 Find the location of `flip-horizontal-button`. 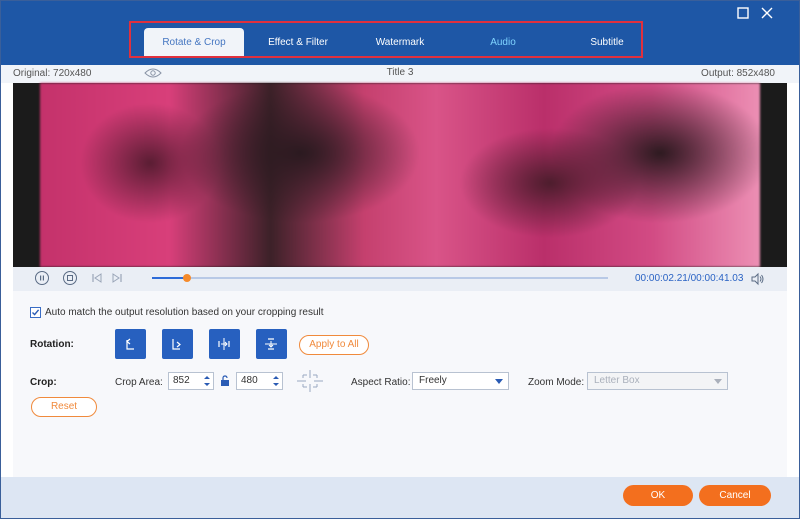

flip-horizontal-button is located at coordinates (224, 344).